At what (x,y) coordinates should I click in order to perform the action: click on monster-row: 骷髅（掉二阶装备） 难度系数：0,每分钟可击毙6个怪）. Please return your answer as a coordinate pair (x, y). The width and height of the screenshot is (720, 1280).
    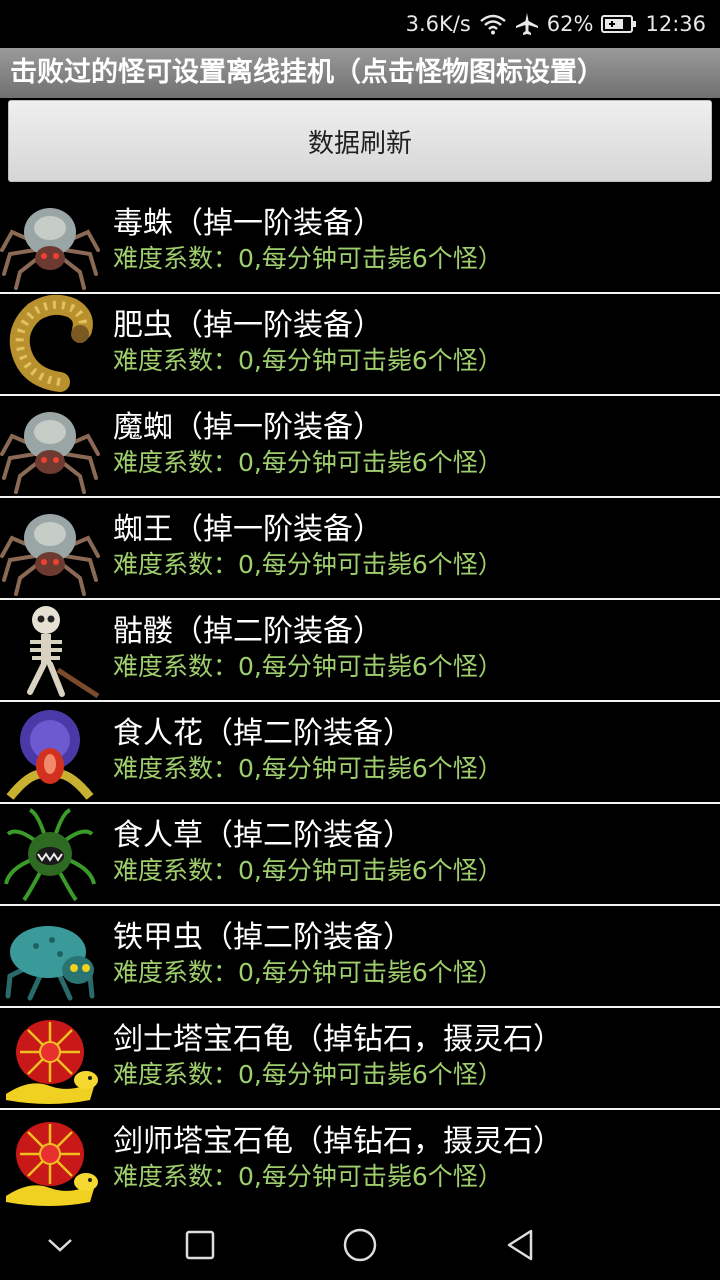
    Looking at the image, I should click on (360, 651).